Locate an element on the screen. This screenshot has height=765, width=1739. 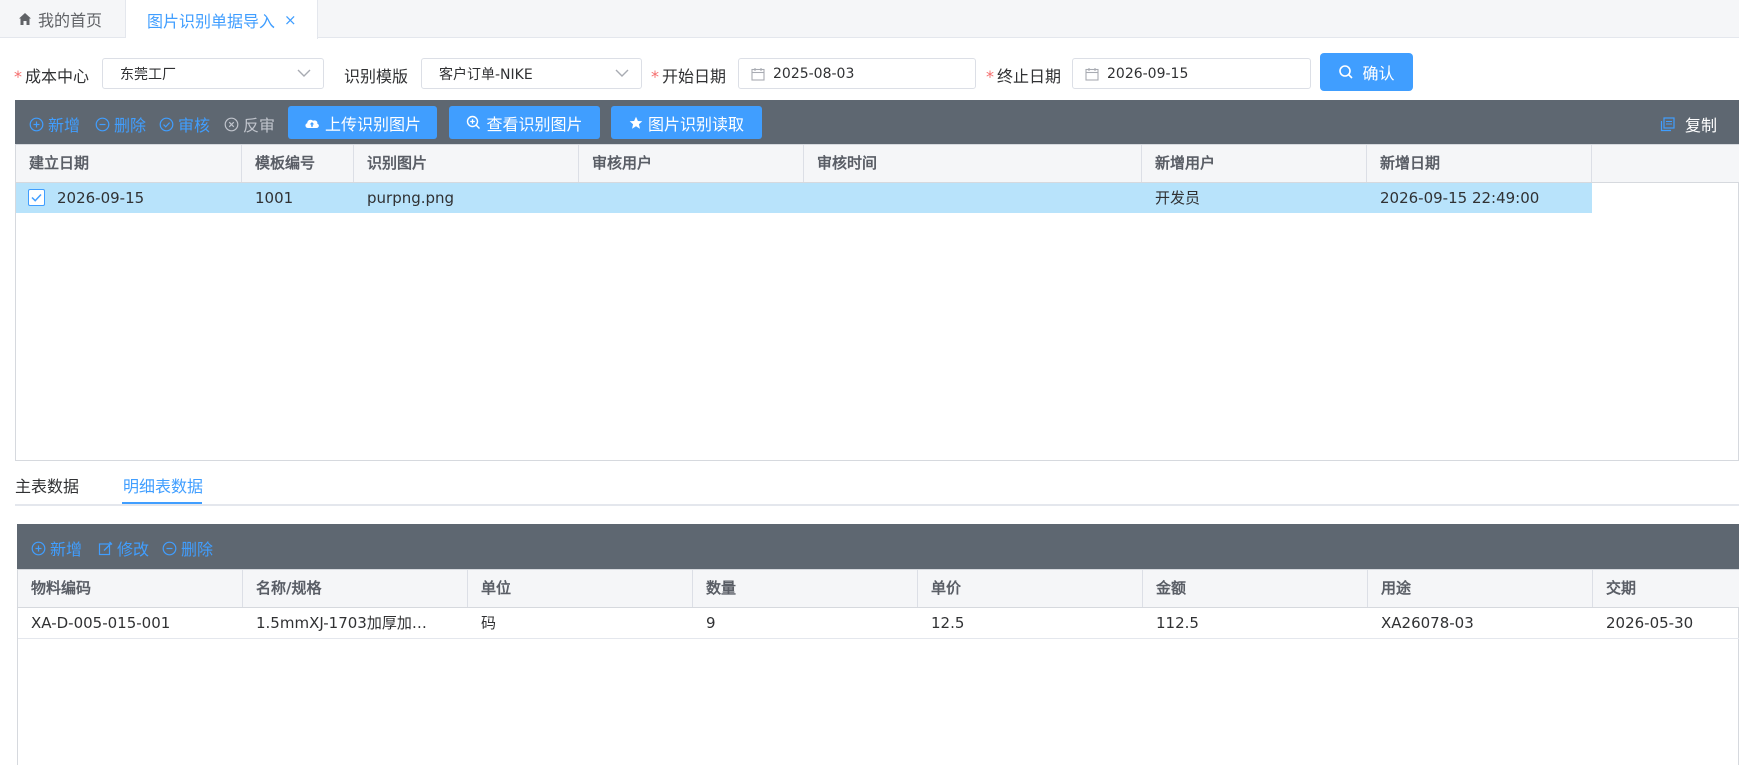
tab-bar: 我的首页 图片识别单据导入 × is located at coordinates (869, 19).